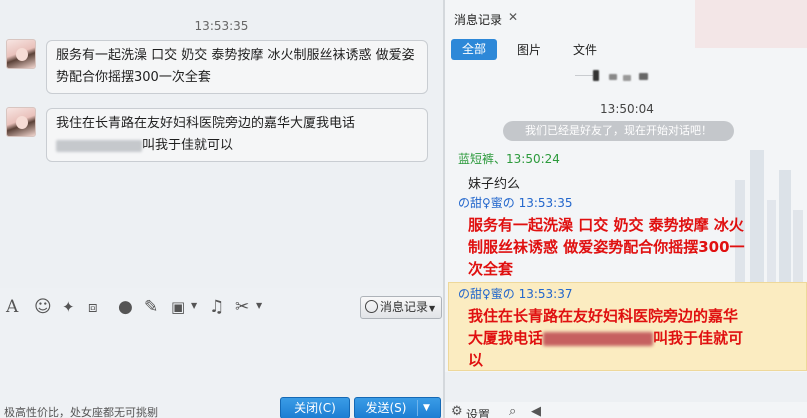  I want to click on filter-all-button: 全部, so click(474, 49).